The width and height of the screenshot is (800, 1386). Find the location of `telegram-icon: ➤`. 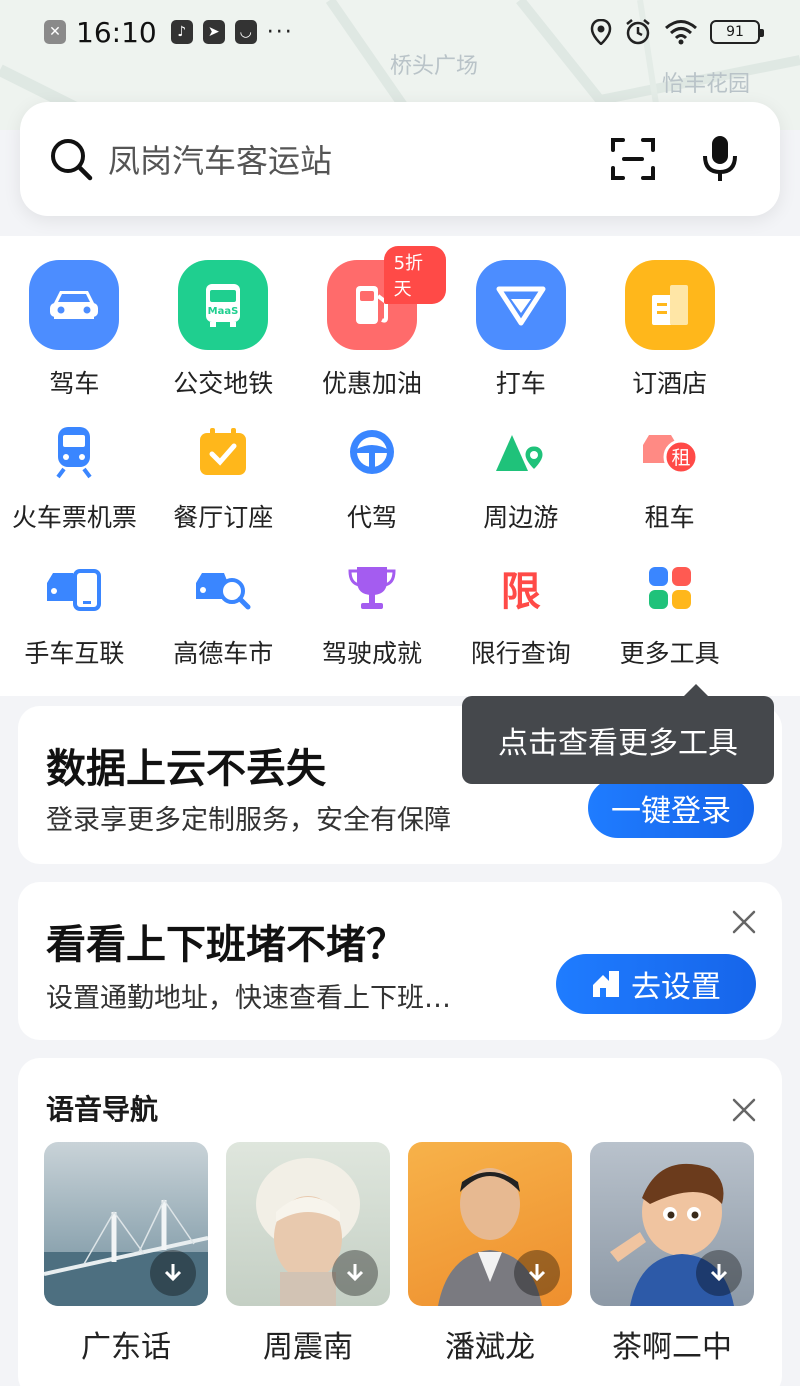

telegram-icon: ➤ is located at coordinates (213, 32).